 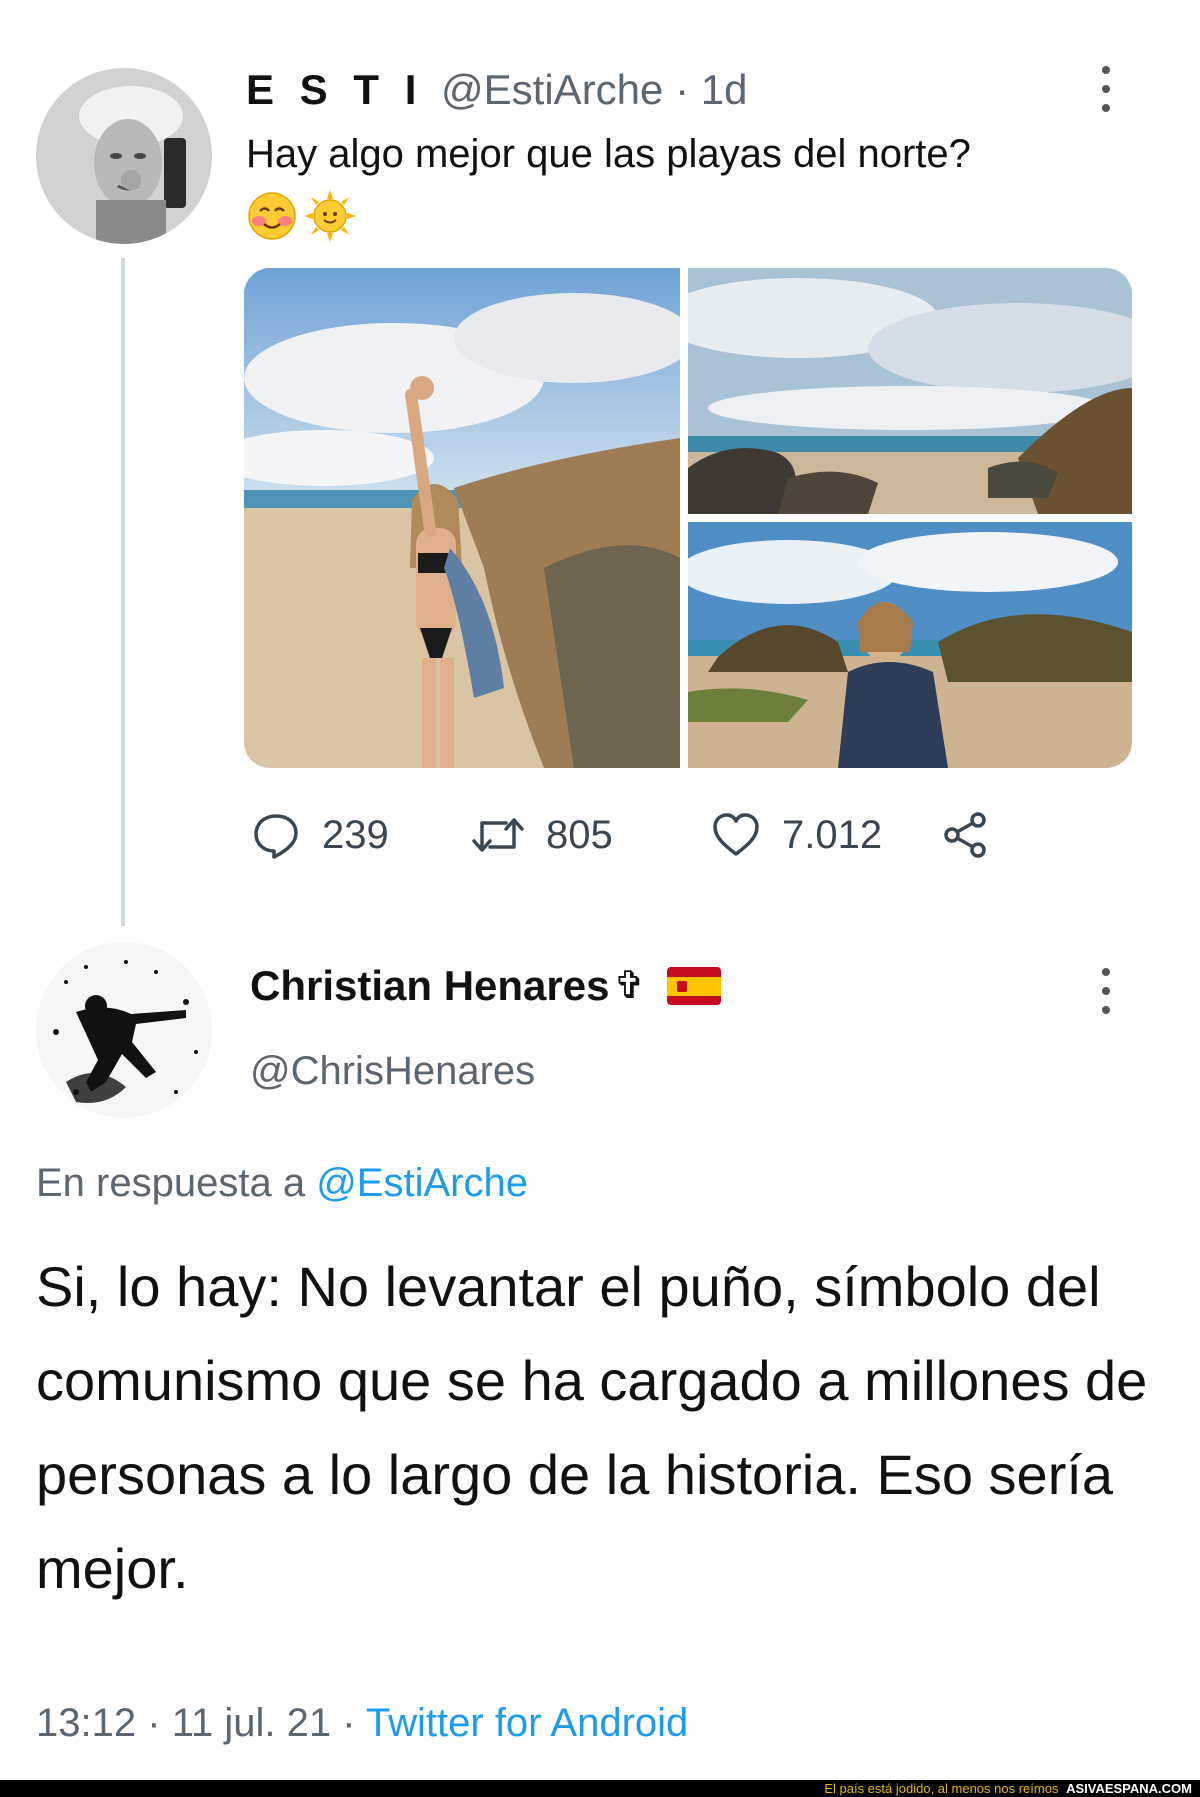 I want to click on reply-context: En respuesta a @EstiArche, so click(x=282, y=1183).